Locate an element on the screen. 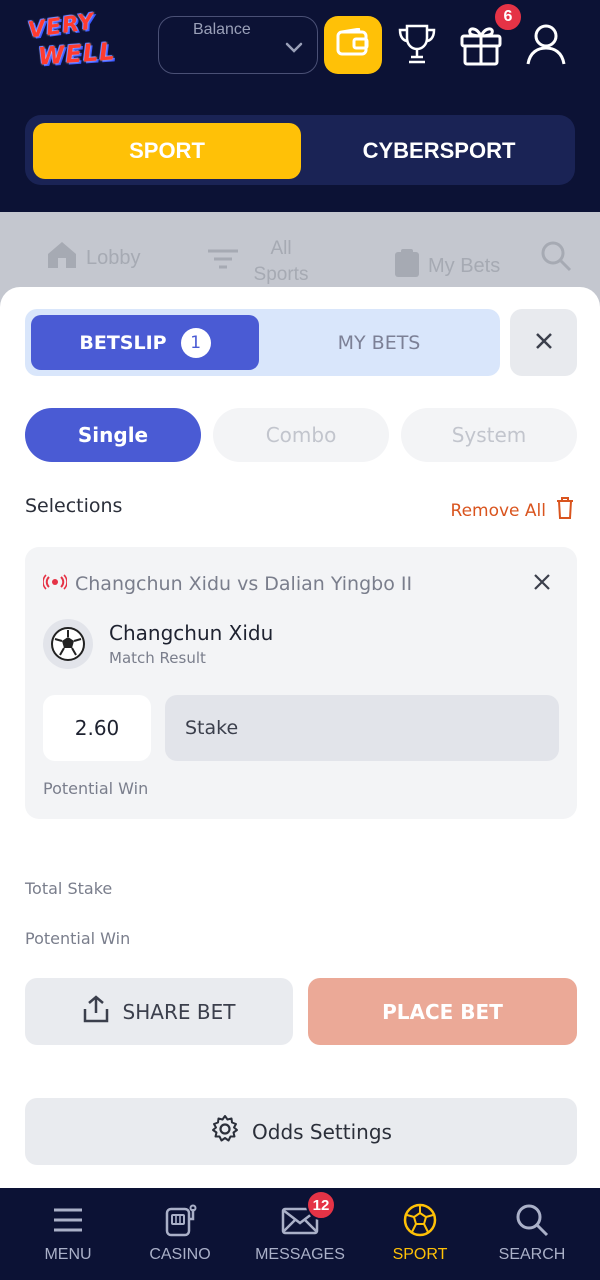 The image size is (600, 1280). nav-casino: CASINO is located at coordinates (180, 1234).